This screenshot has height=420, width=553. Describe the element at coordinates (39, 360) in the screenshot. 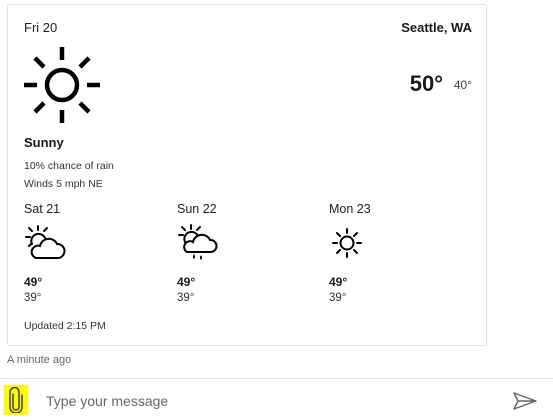

I see `message-timestamp: A minute ago` at that location.